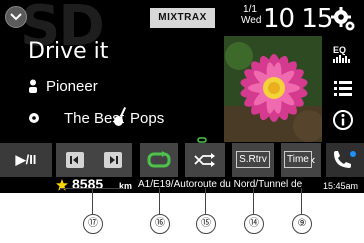  Describe the element at coordinates (202, 140) in the screenshot. I see `shuffle-indicator-icon` at that location.